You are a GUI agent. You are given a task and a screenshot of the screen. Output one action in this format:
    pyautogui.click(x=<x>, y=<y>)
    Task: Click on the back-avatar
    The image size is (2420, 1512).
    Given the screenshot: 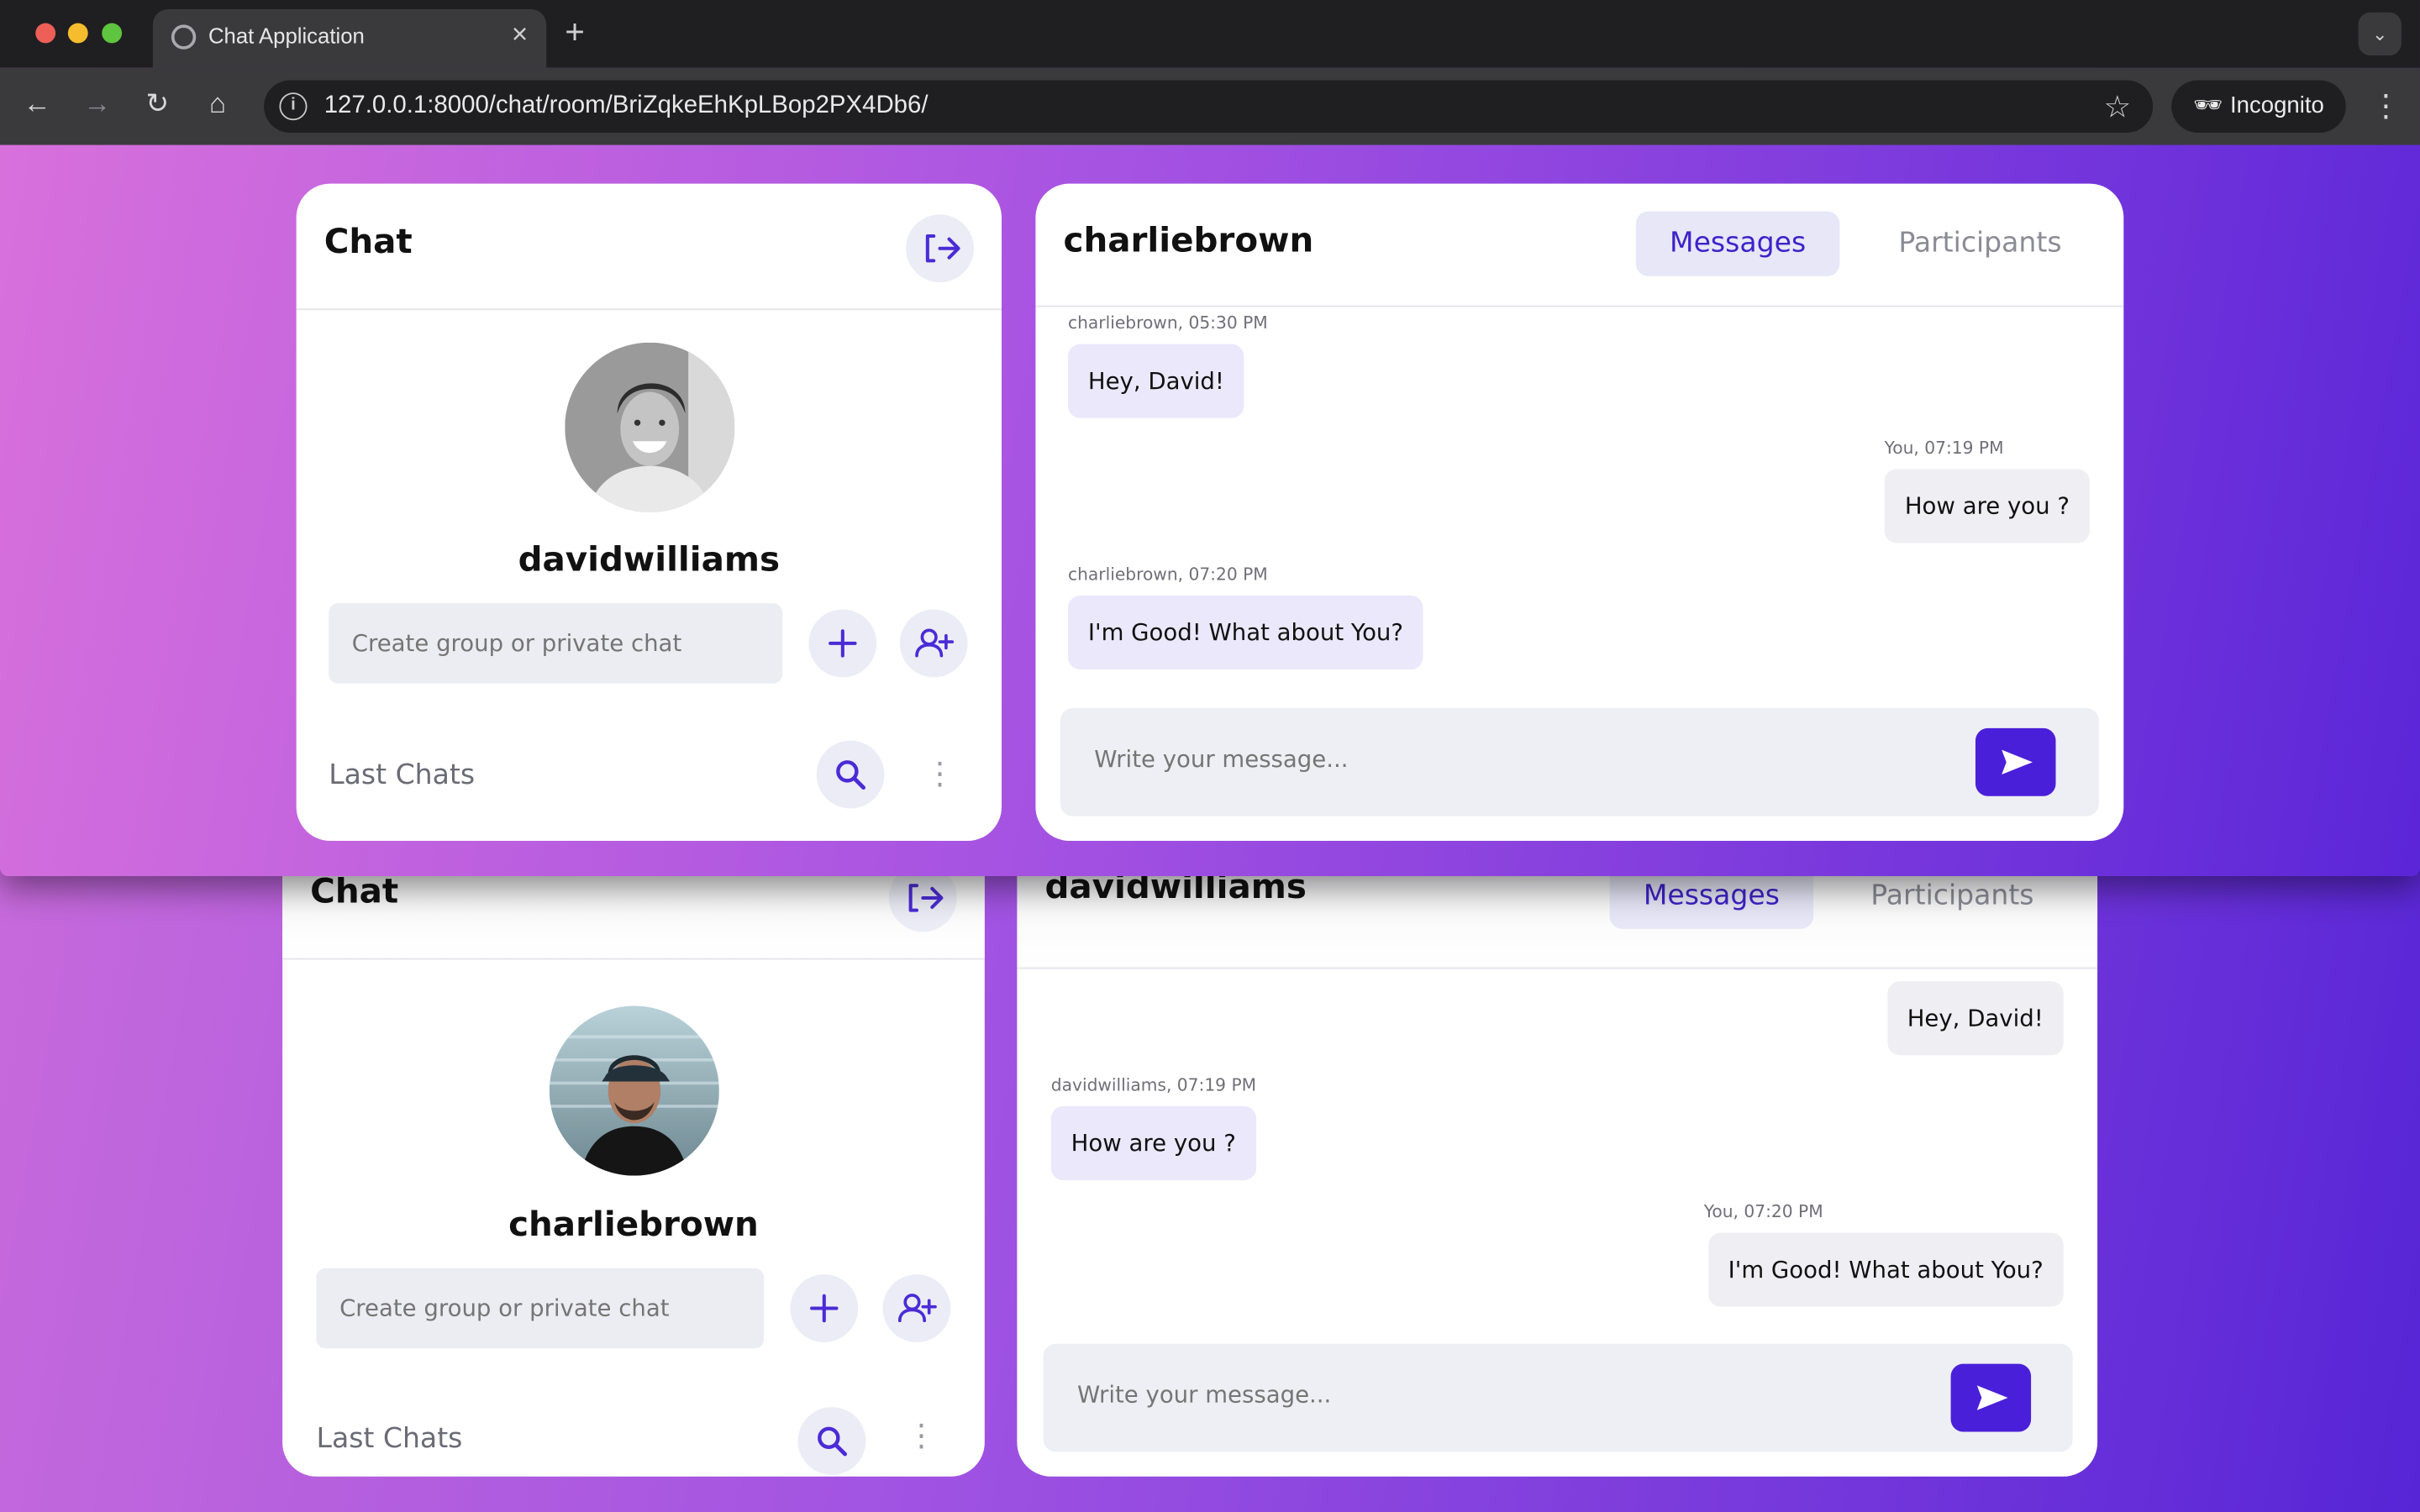 What is the action you would take?
    pyautogui.click(x=634, y=1090)
    